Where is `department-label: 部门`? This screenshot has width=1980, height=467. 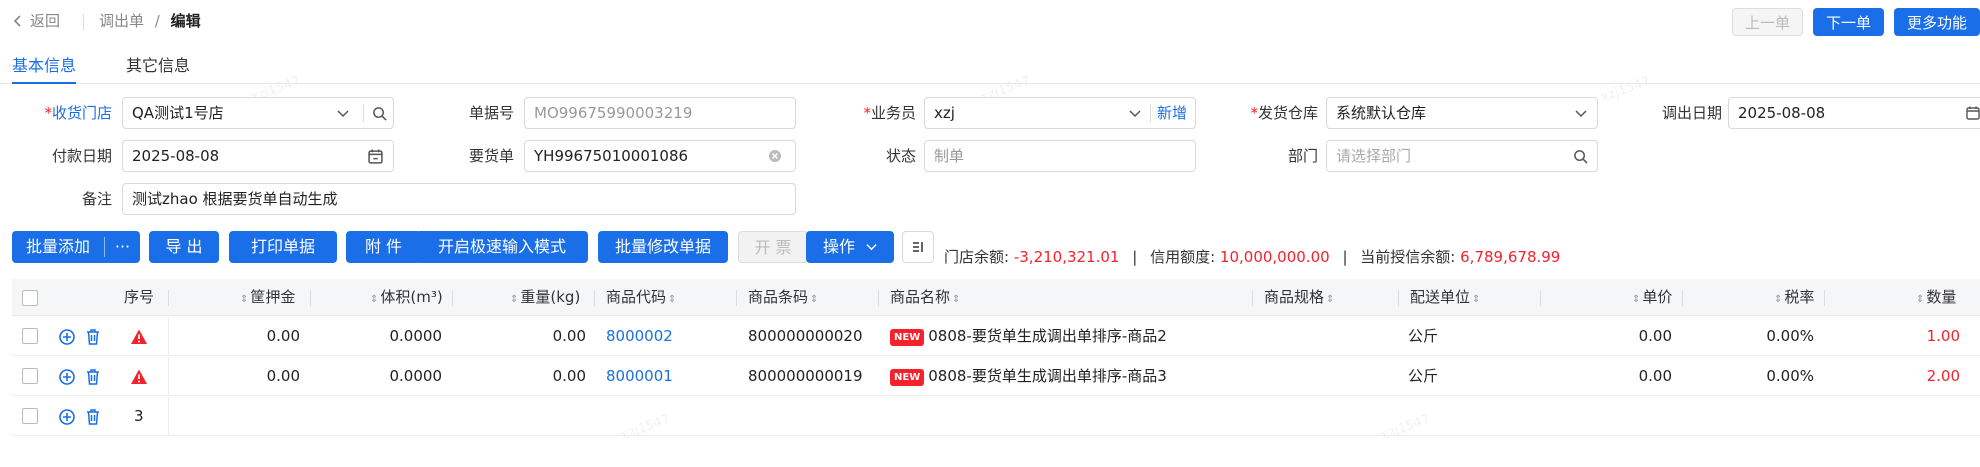
department-label: 部门 is located at coordinates (1302, 156).